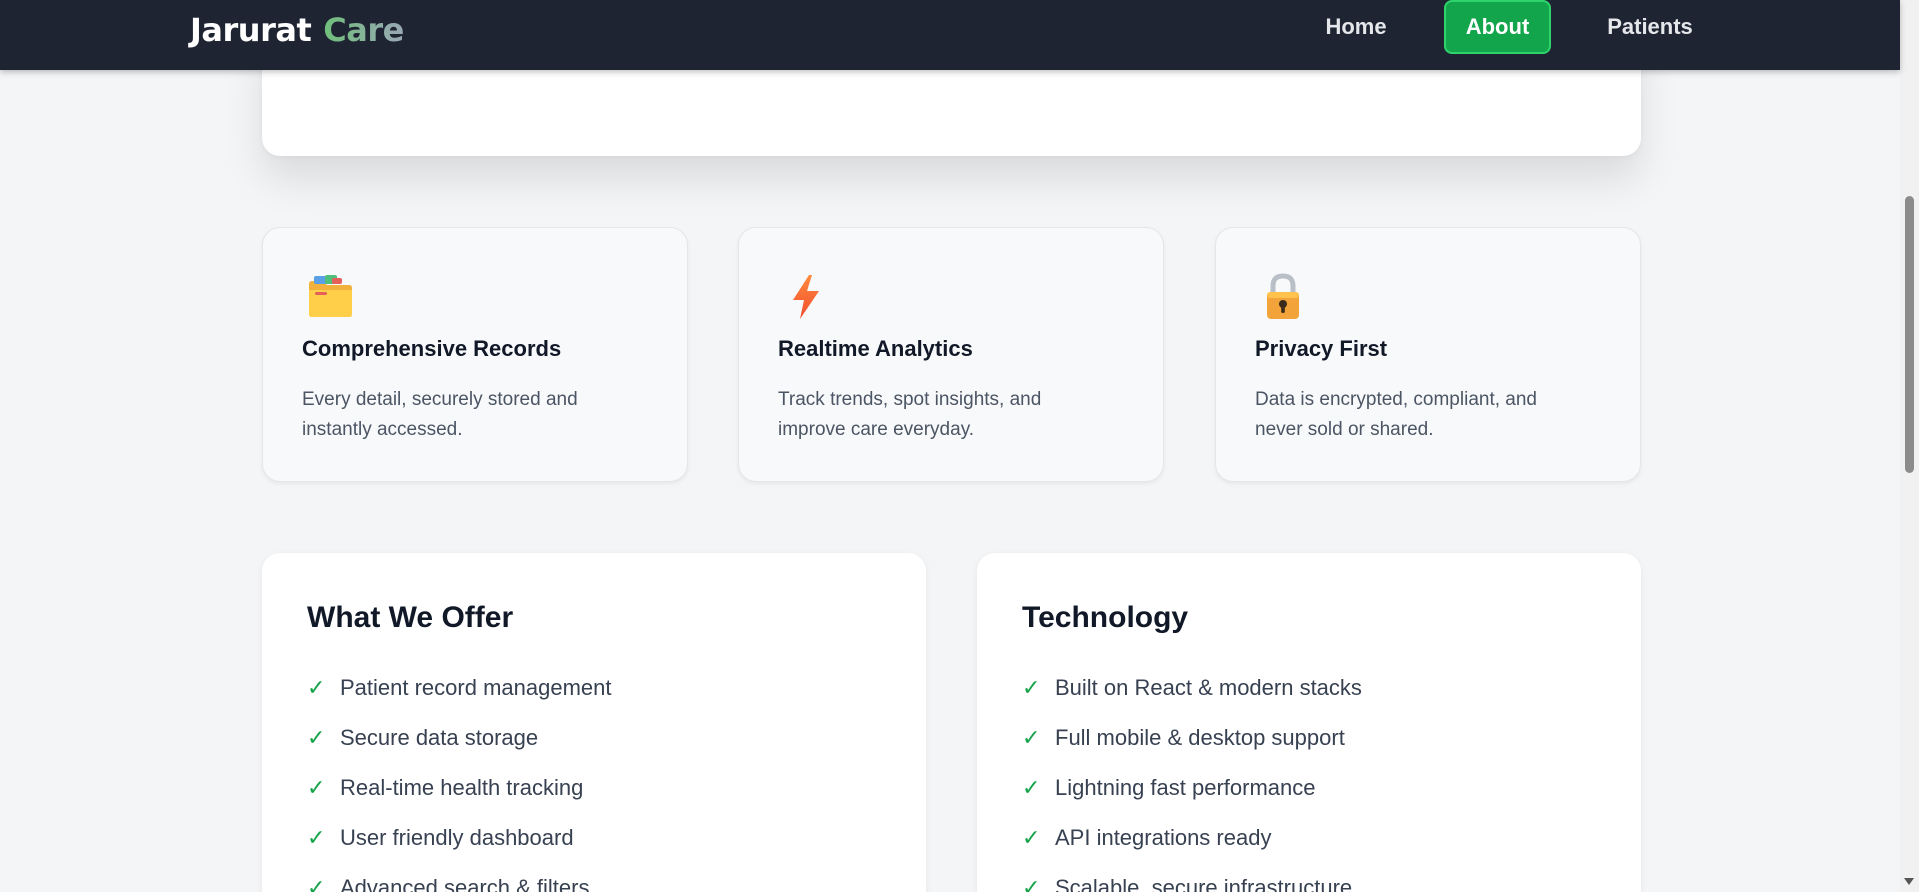  Describe the element at coordinates (465, 883) in the screenshot. I see `list-item-label: Advanced search & filters` at that location.